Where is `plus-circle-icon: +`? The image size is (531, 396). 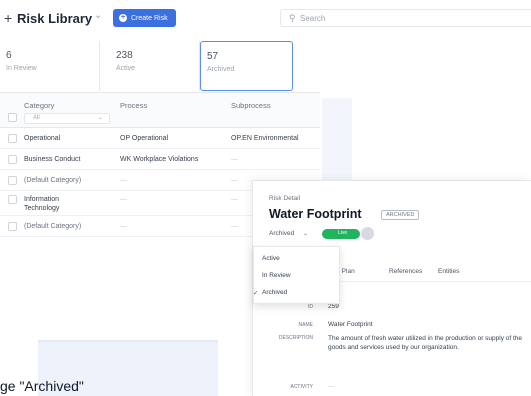
plus-circle-icon: + is located at coordinates (123, 18).